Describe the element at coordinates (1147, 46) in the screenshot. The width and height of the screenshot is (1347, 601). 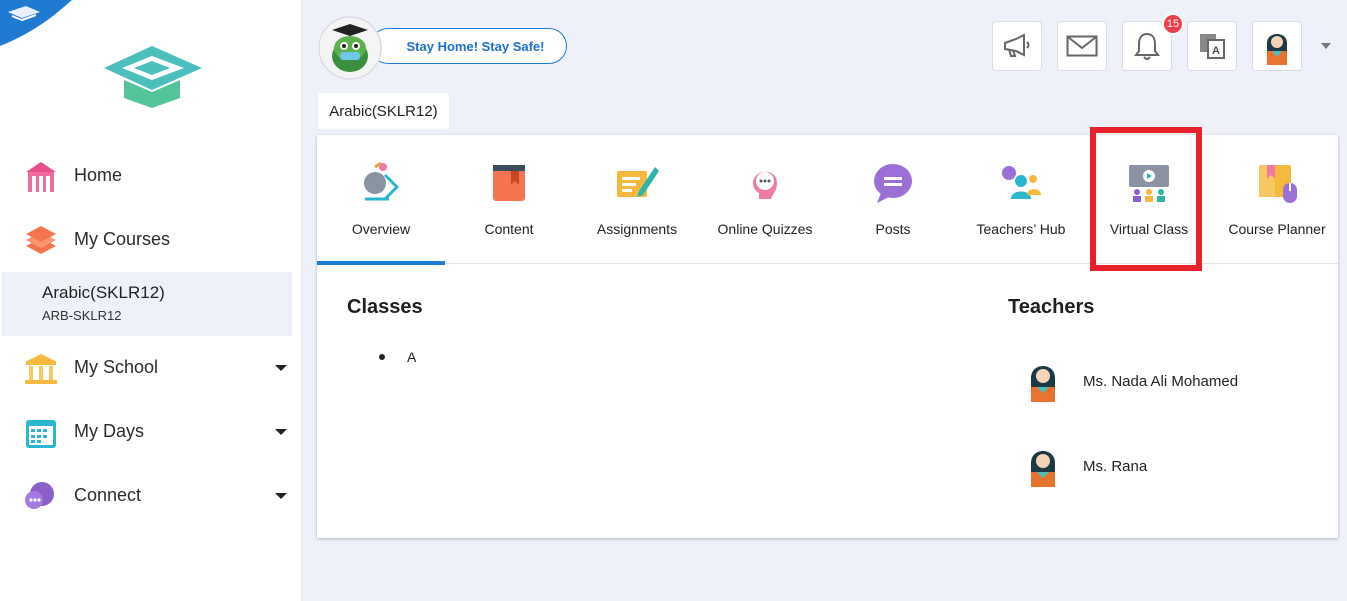
I see `bell-icon` at that location.